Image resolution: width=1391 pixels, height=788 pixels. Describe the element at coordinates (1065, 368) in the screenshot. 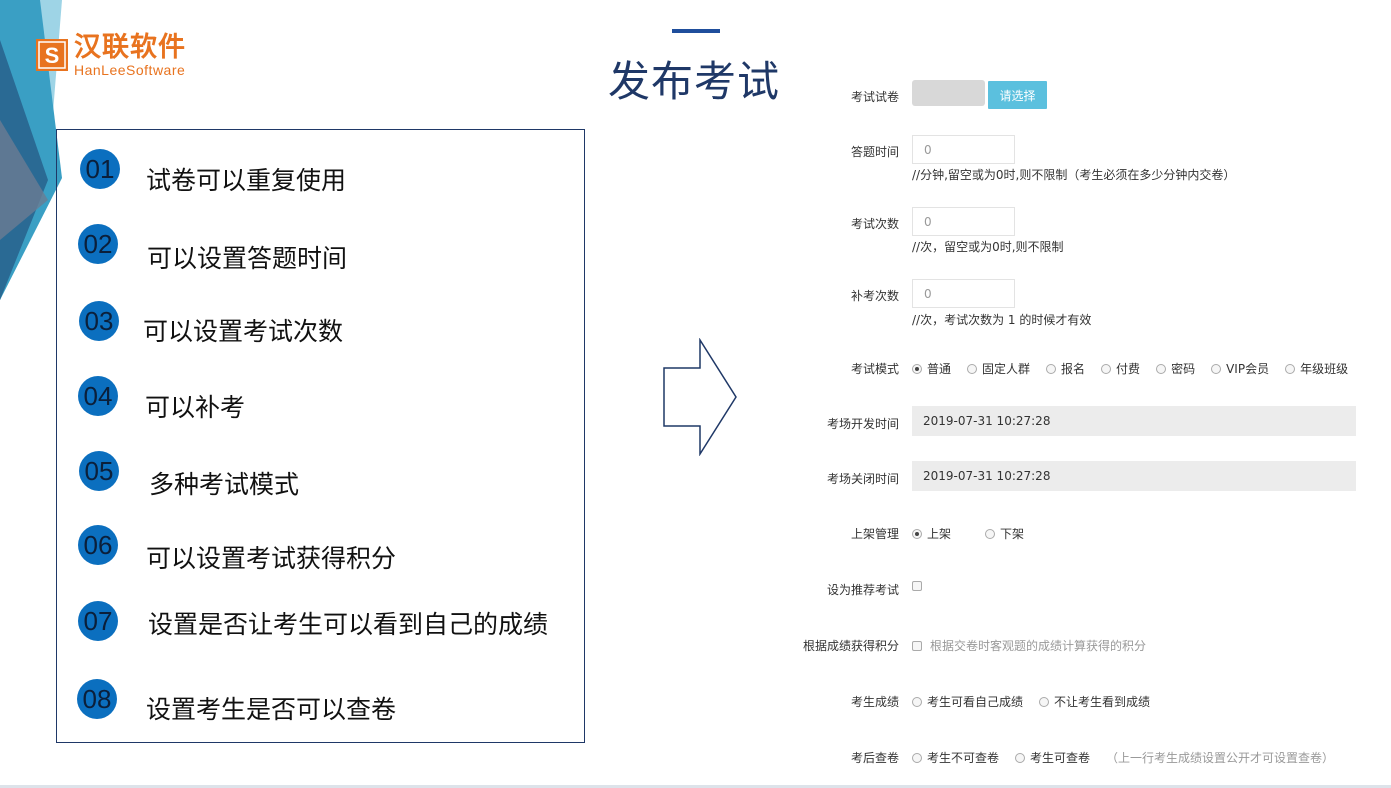

I see `mode-option: 报名` at that location.